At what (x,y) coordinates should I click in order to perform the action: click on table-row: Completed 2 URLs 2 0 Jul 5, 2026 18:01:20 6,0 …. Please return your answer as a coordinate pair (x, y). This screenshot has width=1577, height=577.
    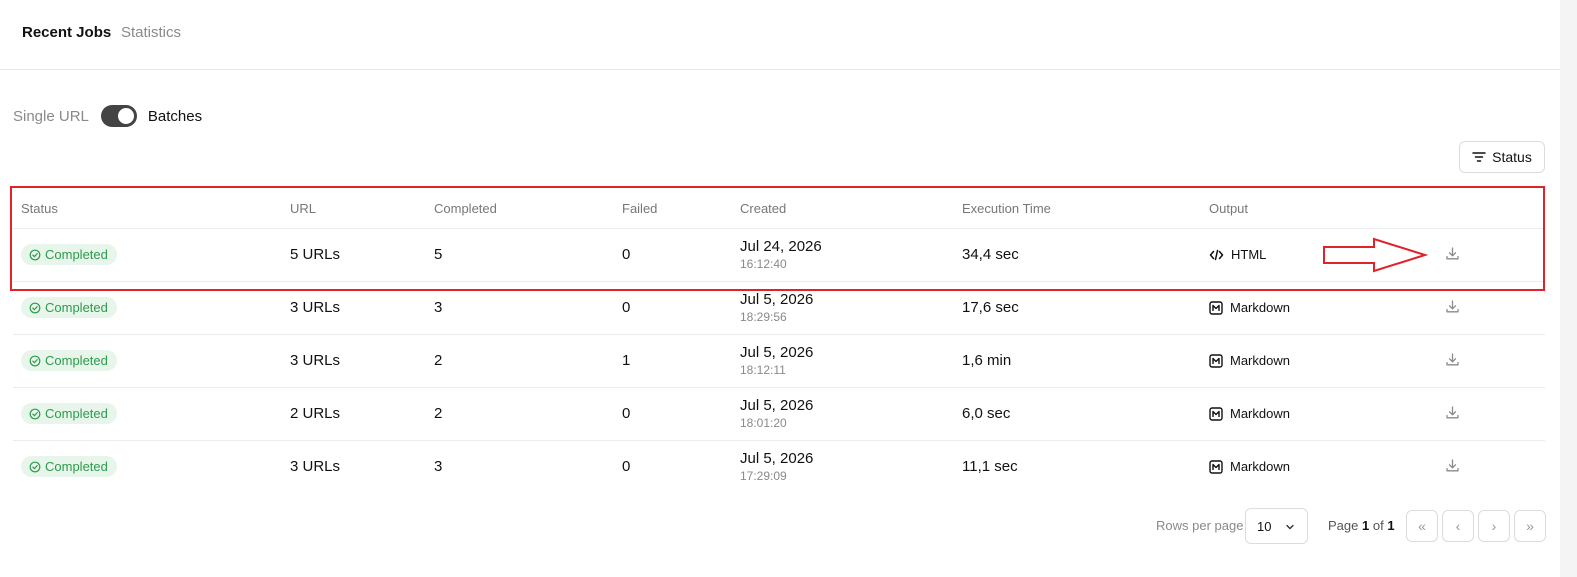
    Looking at the image, I should click on (779, 414).